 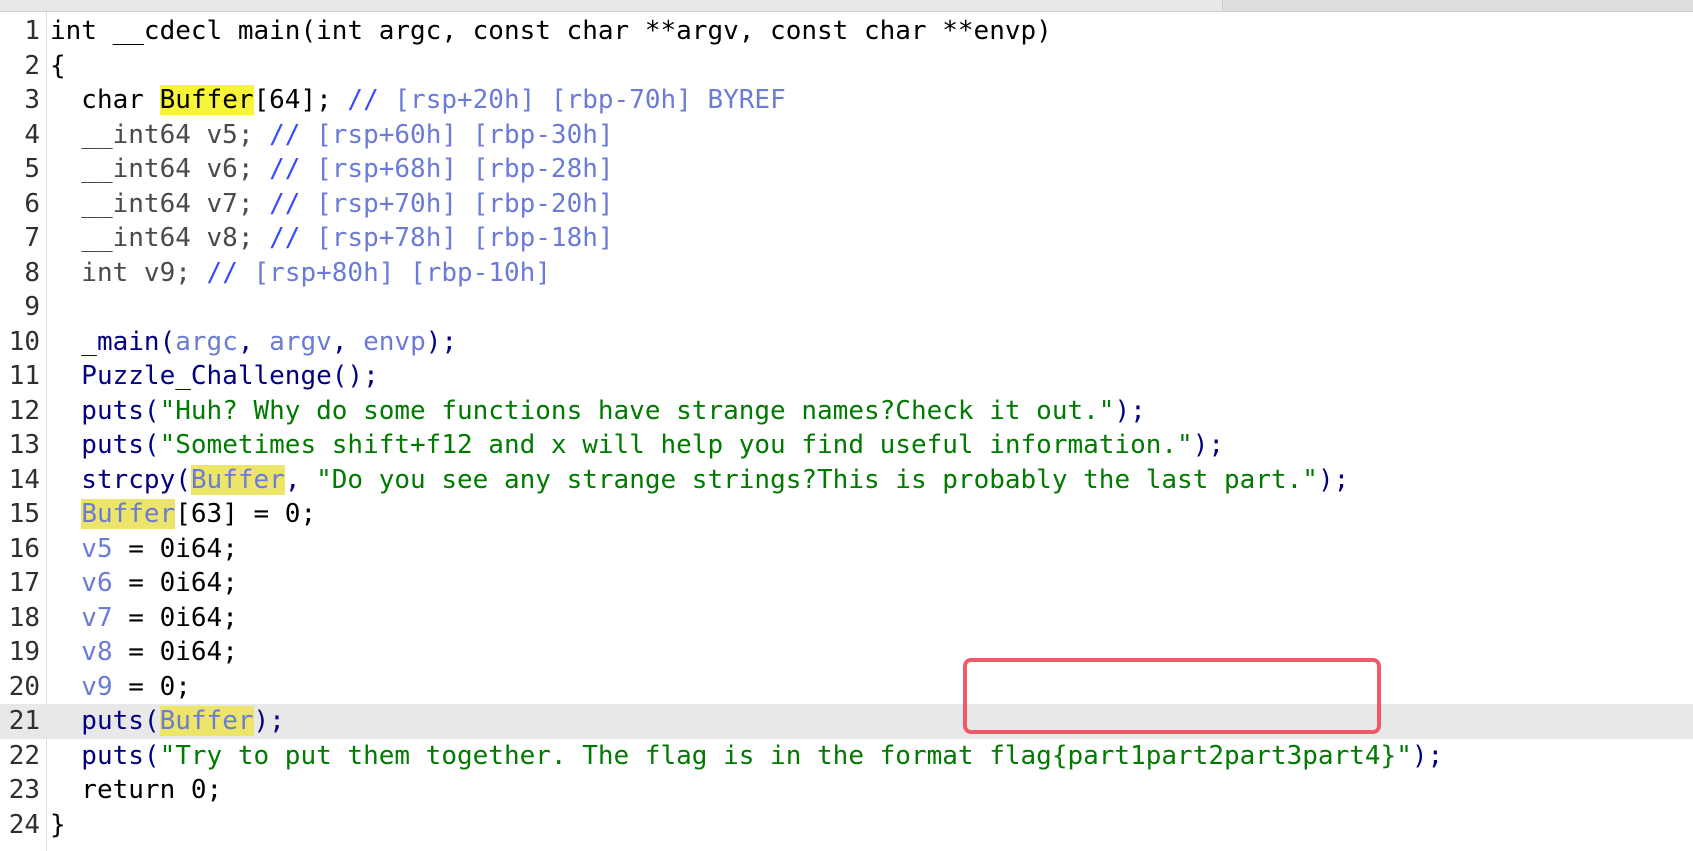 What do you see at coordinates (846, 618) in the screenshot?
I see `code-line: 18 v7 = 0i64;` at bounding box center [846, 618].